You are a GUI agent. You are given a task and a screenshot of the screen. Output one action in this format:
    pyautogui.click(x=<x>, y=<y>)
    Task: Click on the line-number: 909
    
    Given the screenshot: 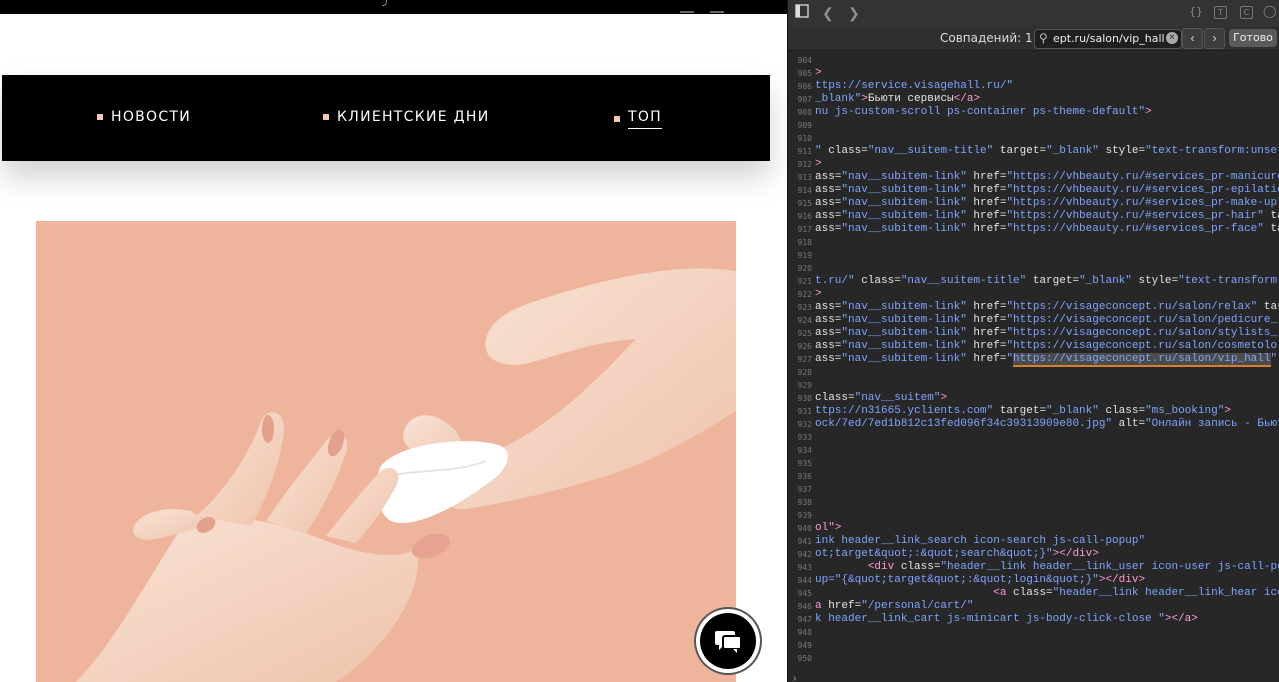 What is the action you would take?
    pyautogui.click(x=804, y=125)
    